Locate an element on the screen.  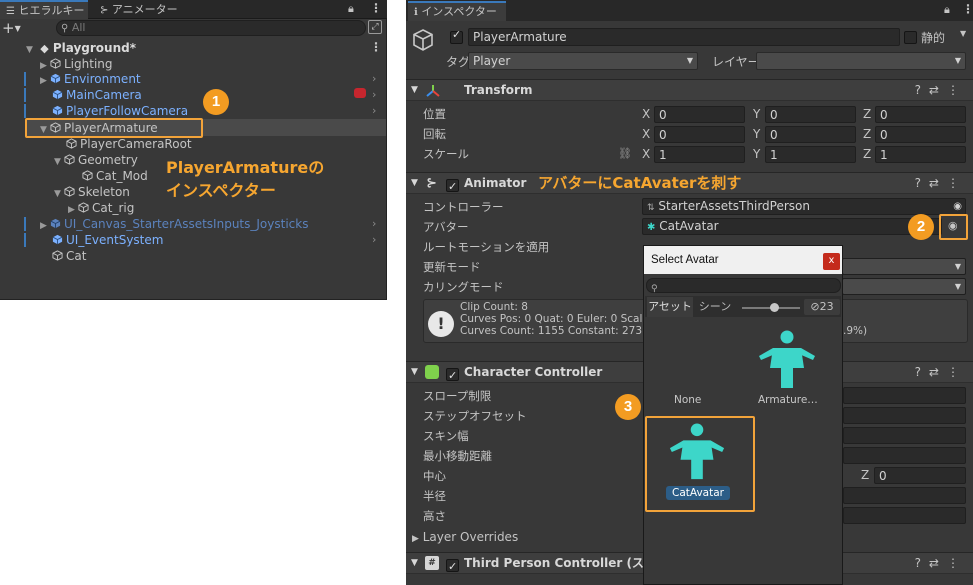
list-item: MainCamera is located at coordinates (97, 95).